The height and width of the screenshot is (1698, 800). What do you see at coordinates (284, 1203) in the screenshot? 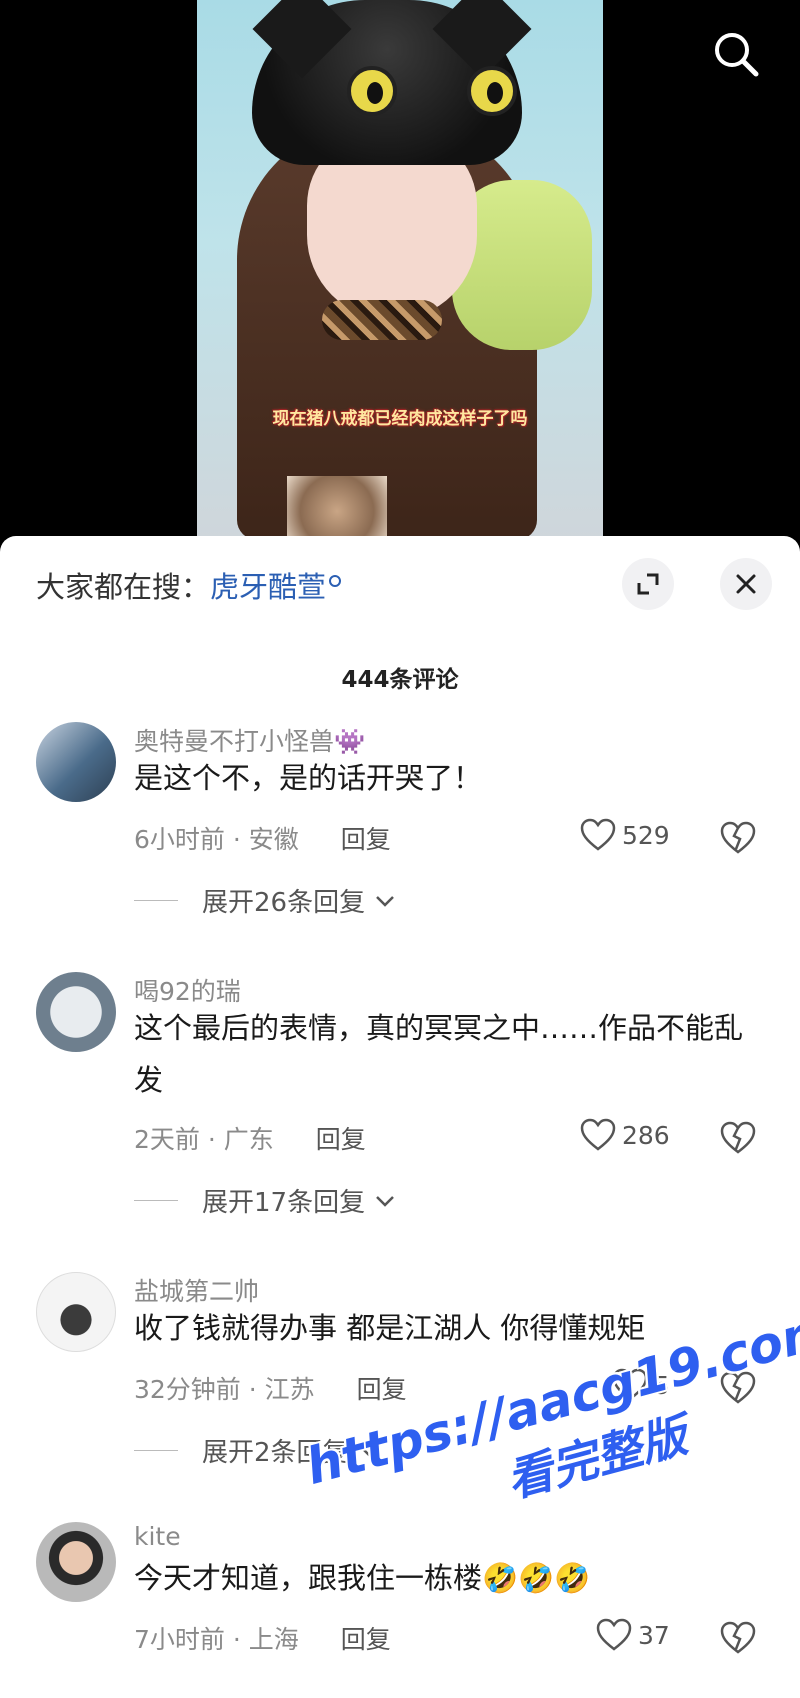
I see `expand-replies-label: 展开17条回复` at bounding box center [284, 1203].